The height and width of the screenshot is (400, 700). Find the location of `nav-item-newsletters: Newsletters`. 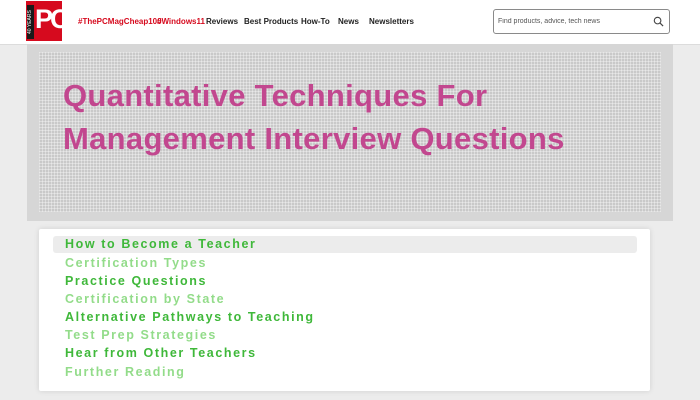

nav-item-newsletters: Newsletters is located at coordinates (391, 22).